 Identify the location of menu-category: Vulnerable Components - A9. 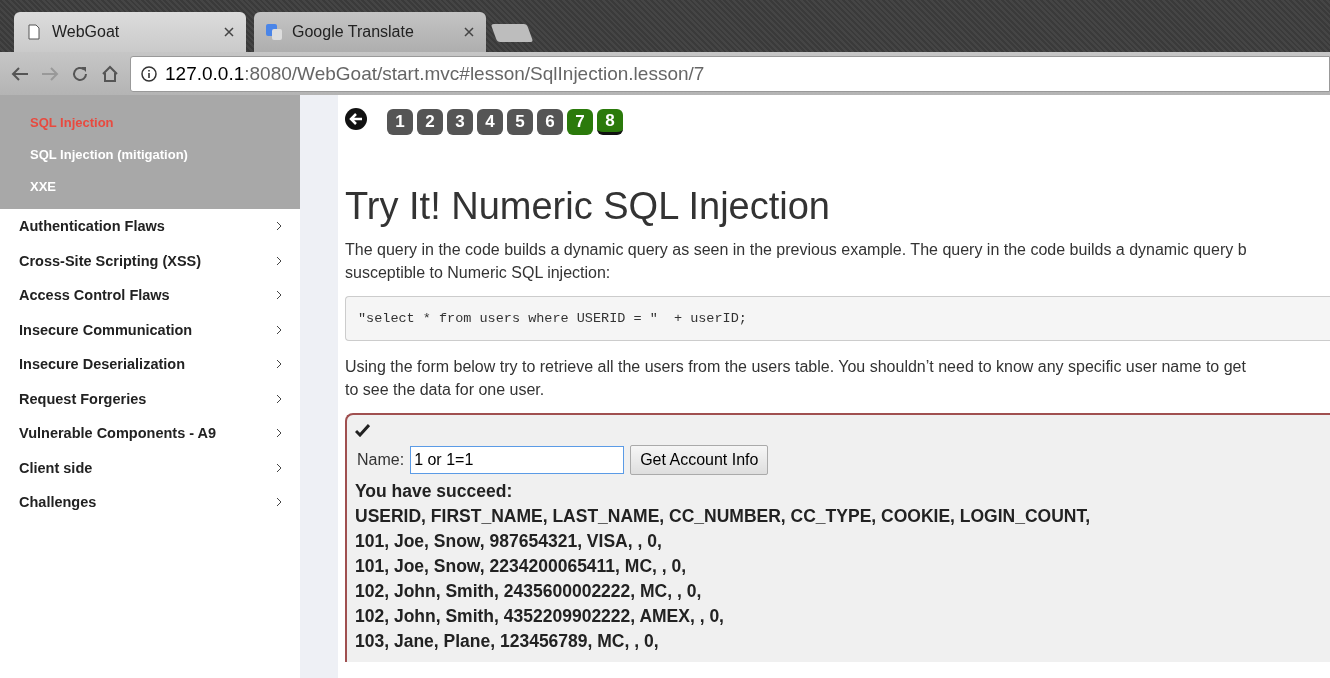
(118, 433).